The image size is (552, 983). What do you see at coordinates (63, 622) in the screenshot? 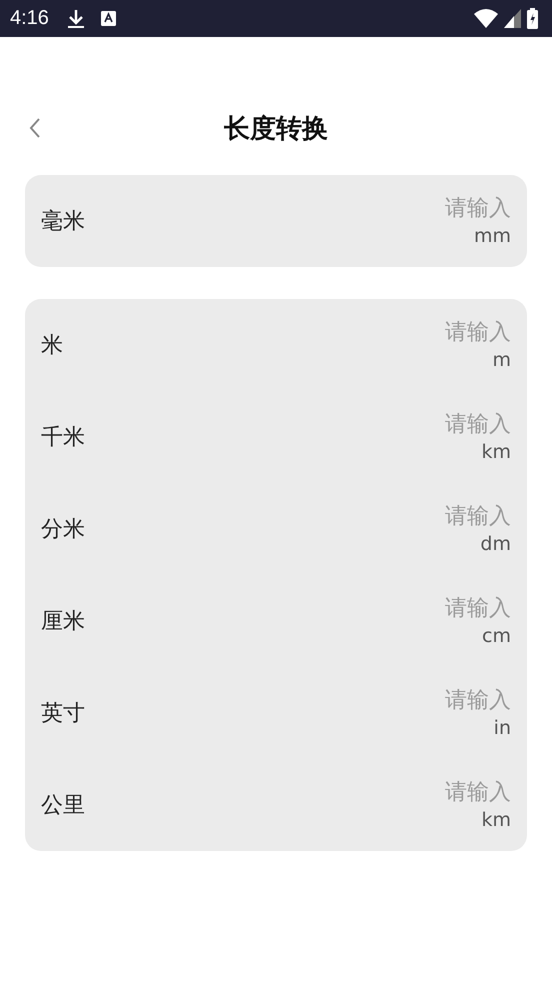
I see `unit-label: 厘米` at bounding box center [63, 622].